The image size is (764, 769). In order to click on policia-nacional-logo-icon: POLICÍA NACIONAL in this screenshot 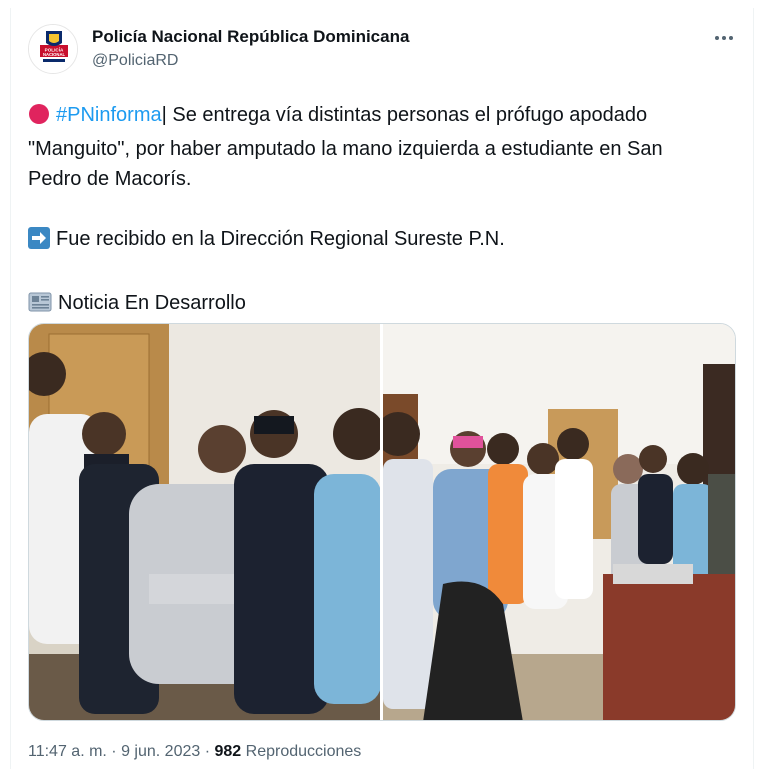, I will do `click(53, 49)`.